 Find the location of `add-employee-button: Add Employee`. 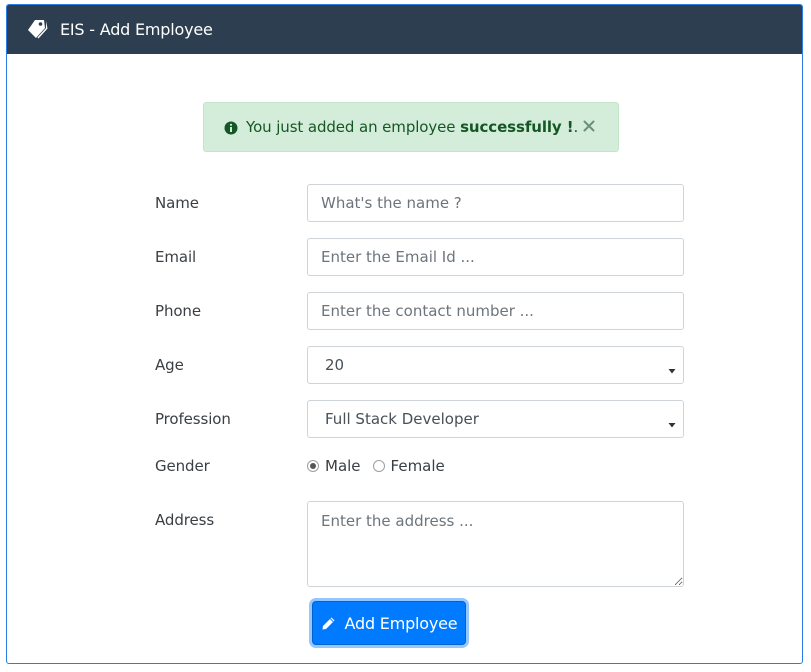

add-employee-button: Add Employee is located at coordinates (389, 623).